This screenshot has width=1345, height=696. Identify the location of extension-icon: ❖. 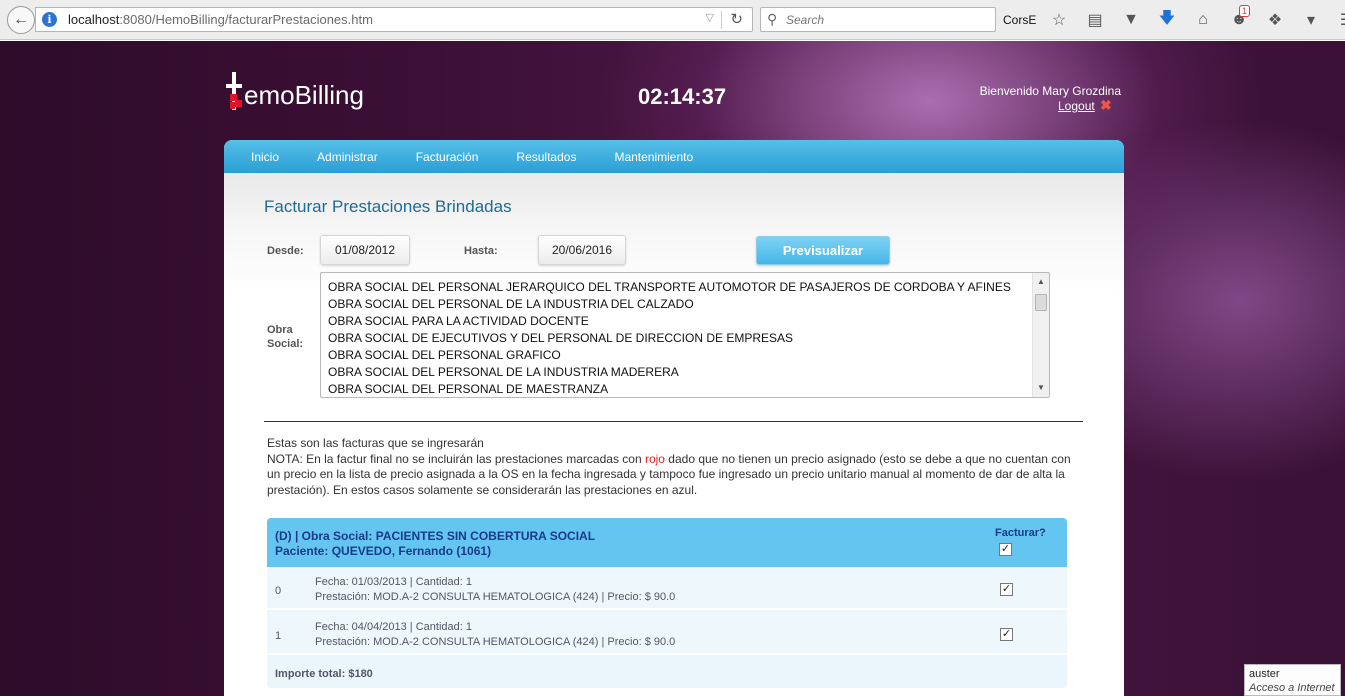
(1275, 20).